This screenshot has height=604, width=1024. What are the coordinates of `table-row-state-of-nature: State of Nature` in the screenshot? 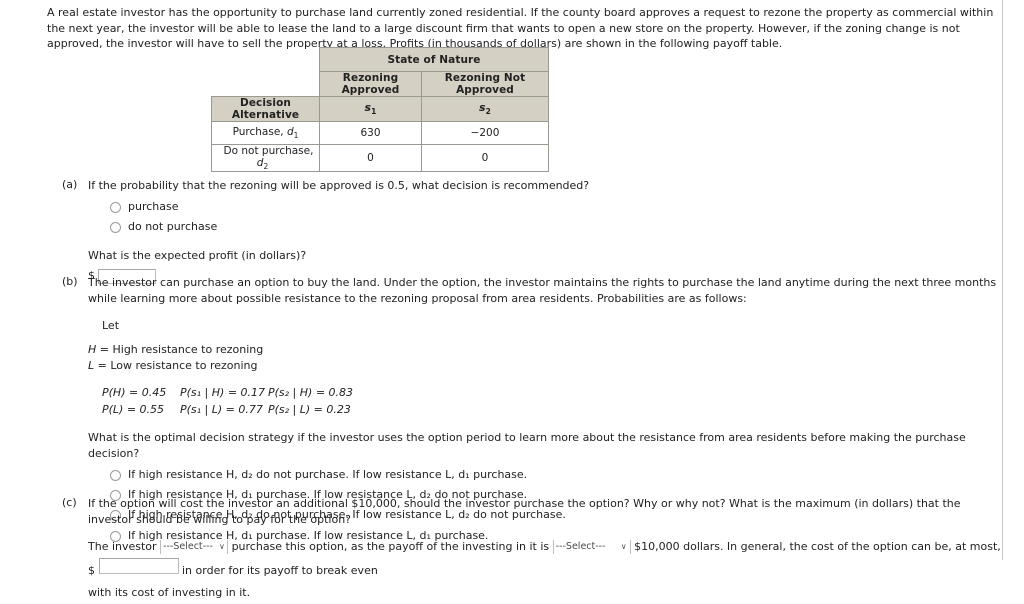 It's located at (380, 59).